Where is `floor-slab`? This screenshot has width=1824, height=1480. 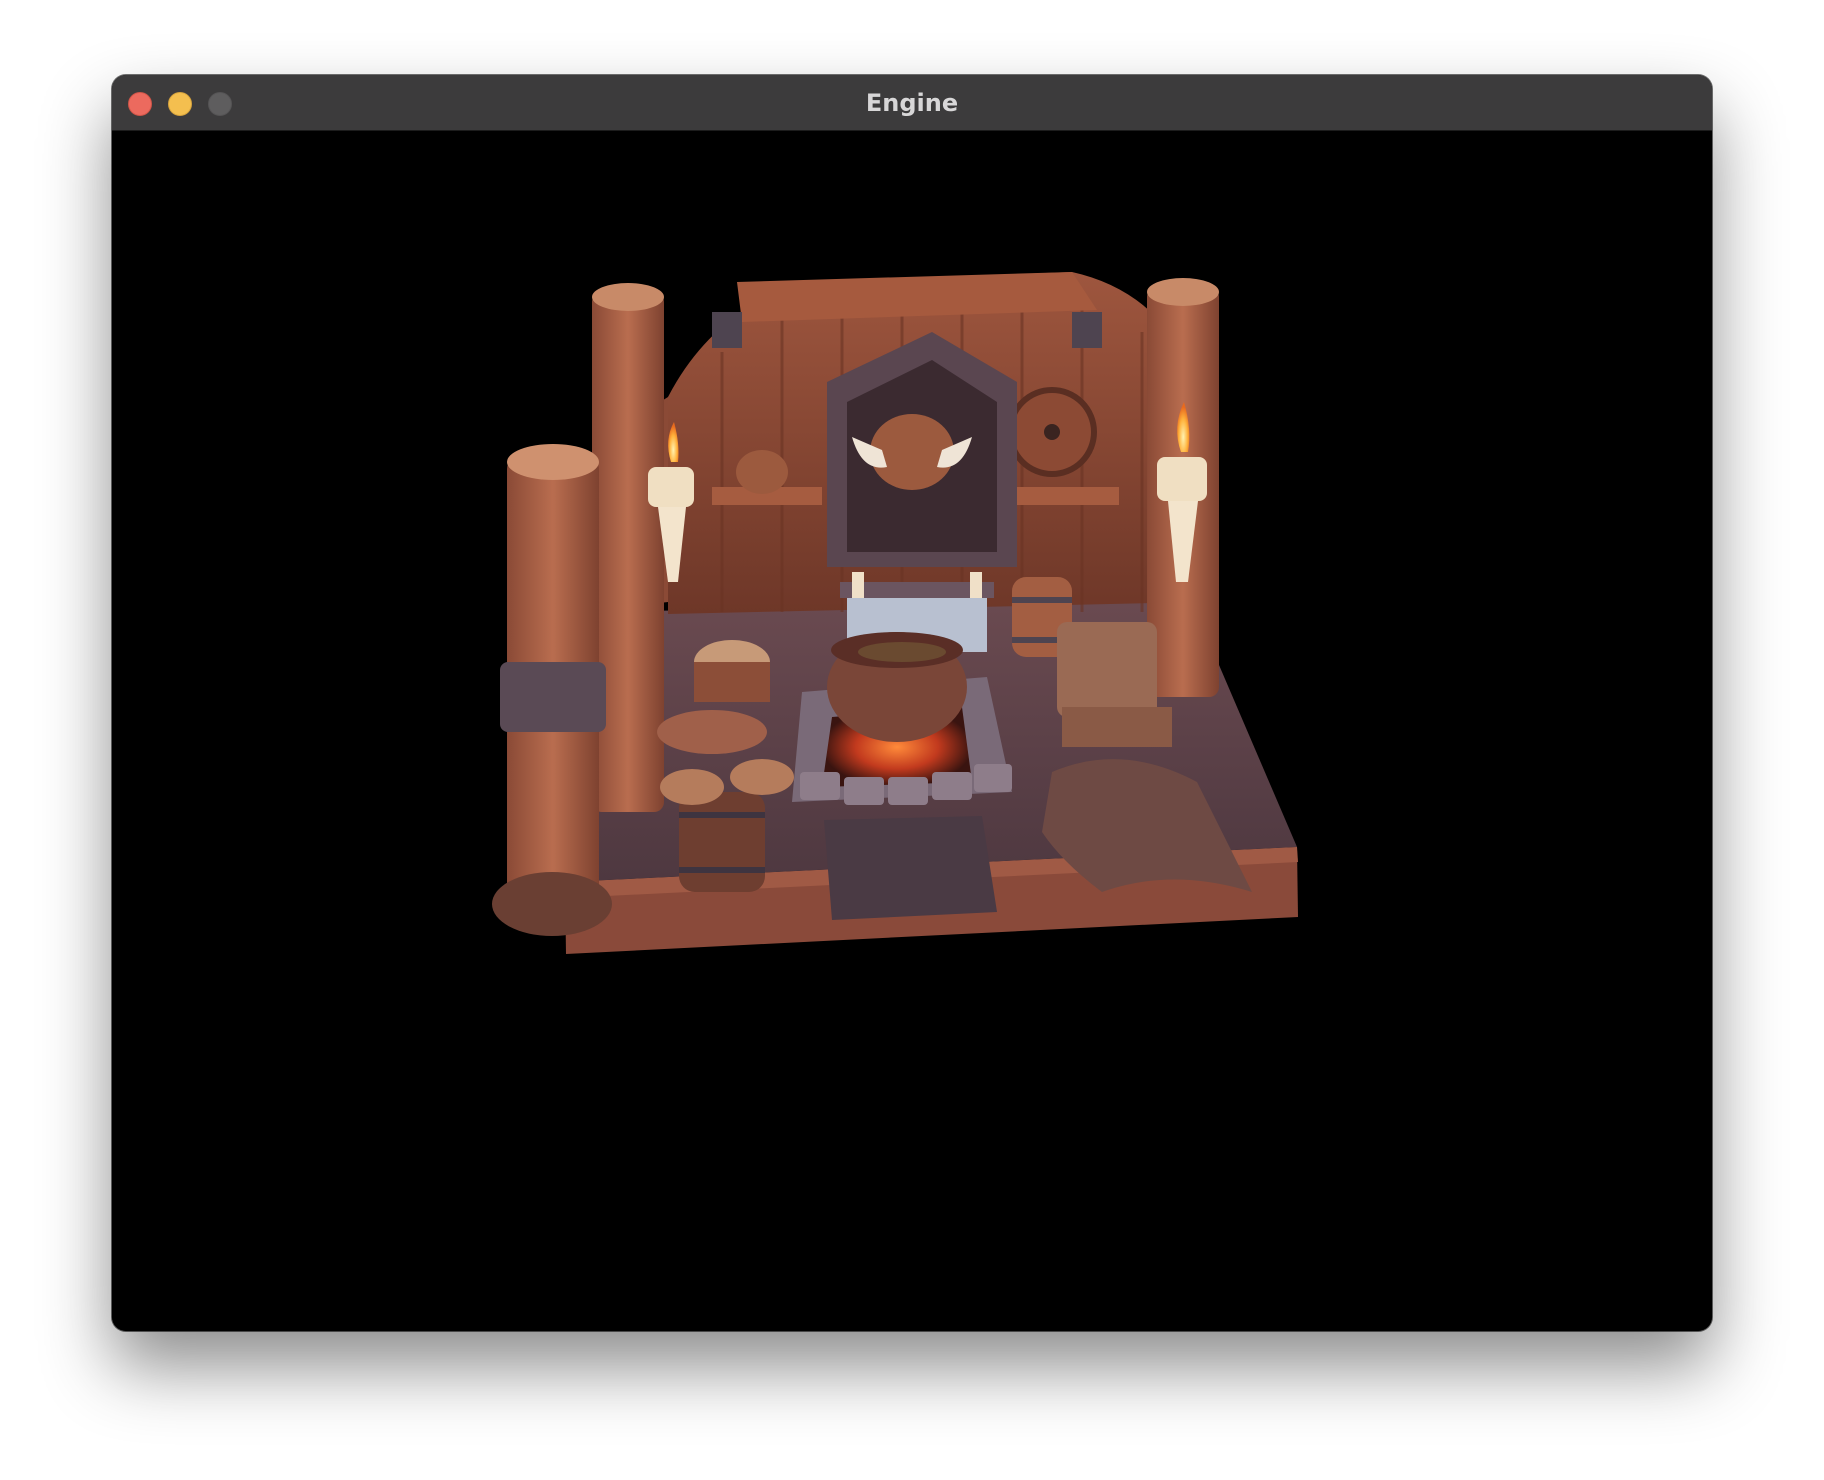 floor-slab is located at coordinates (910, 868).